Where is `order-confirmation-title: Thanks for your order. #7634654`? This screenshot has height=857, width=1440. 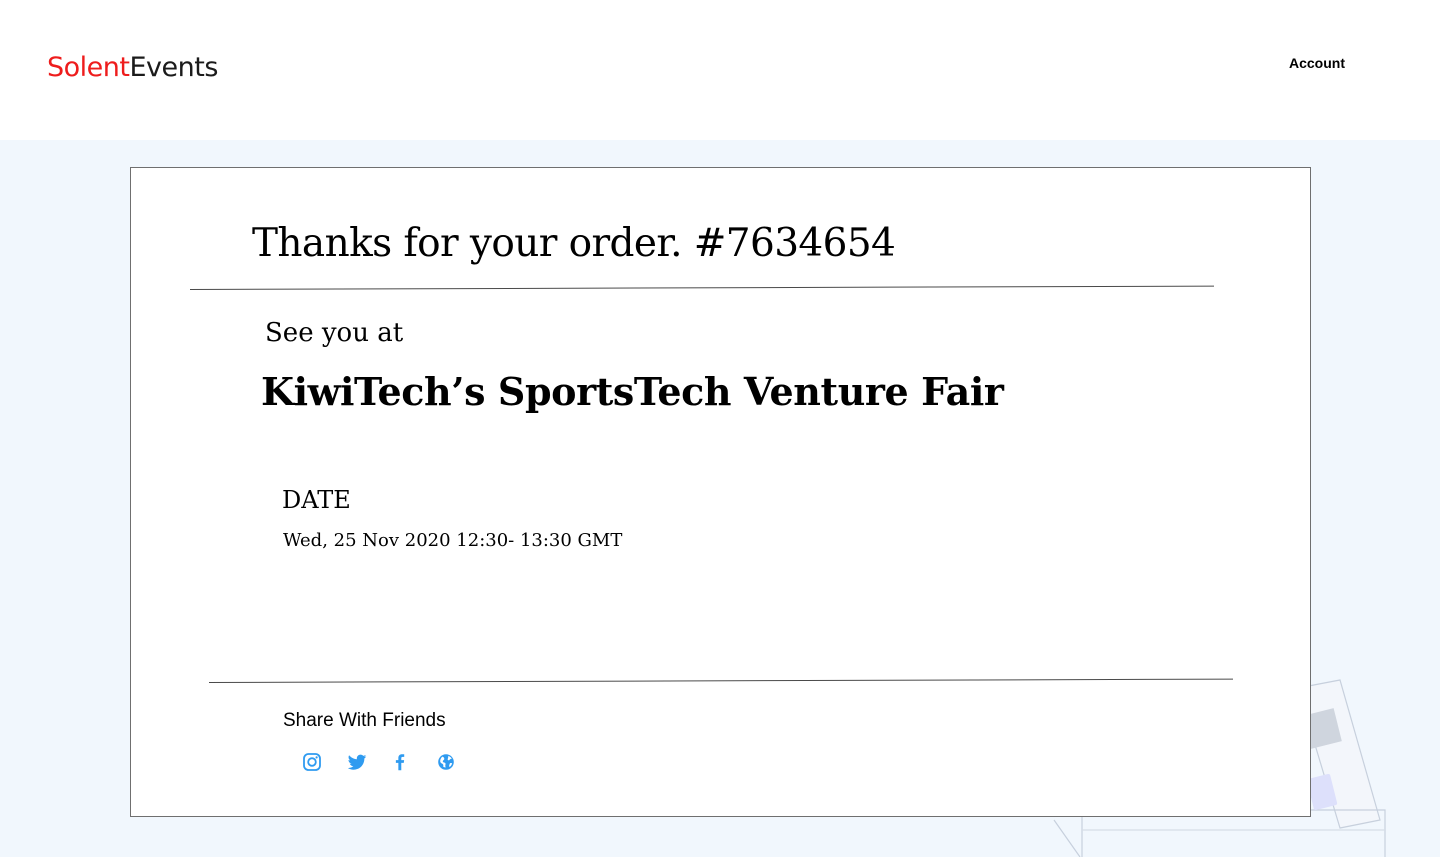 order-confirmation-title: Thanks for your order. #7634654 is located at coordinates (574, 243).